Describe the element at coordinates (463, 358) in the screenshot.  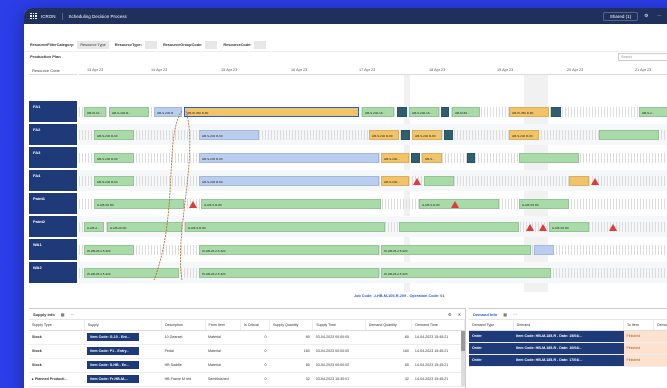
I see `scrollbar` at that location.